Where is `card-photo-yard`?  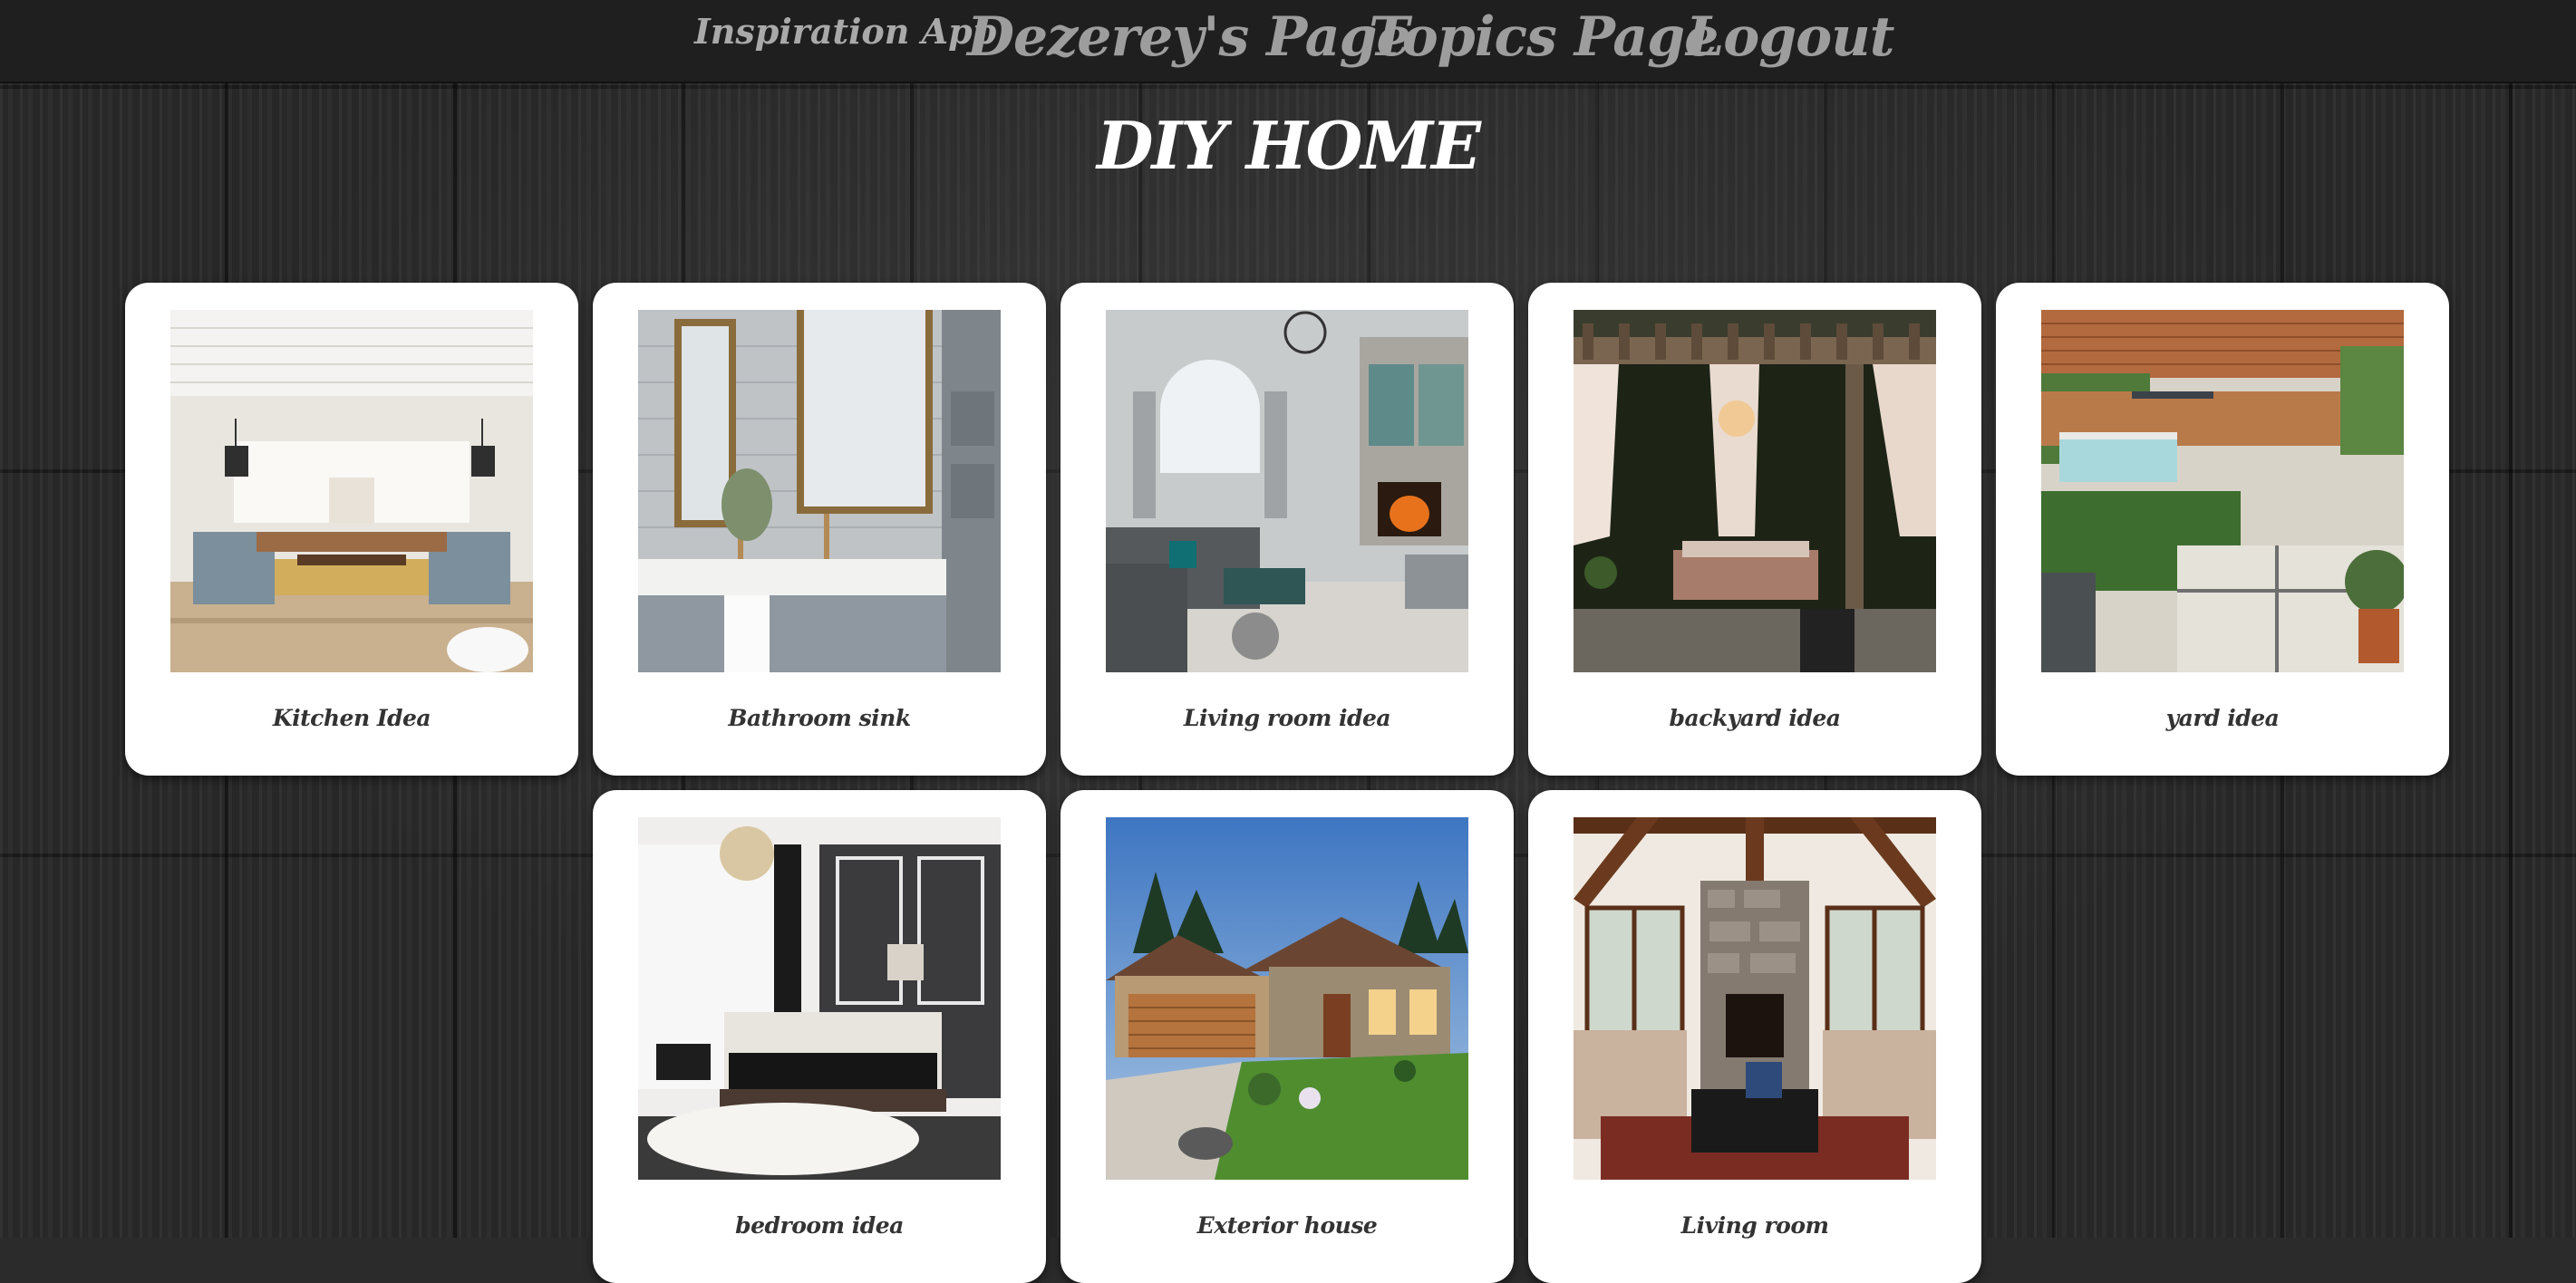
card-photo-yard is located at coordinates (2222, 491).